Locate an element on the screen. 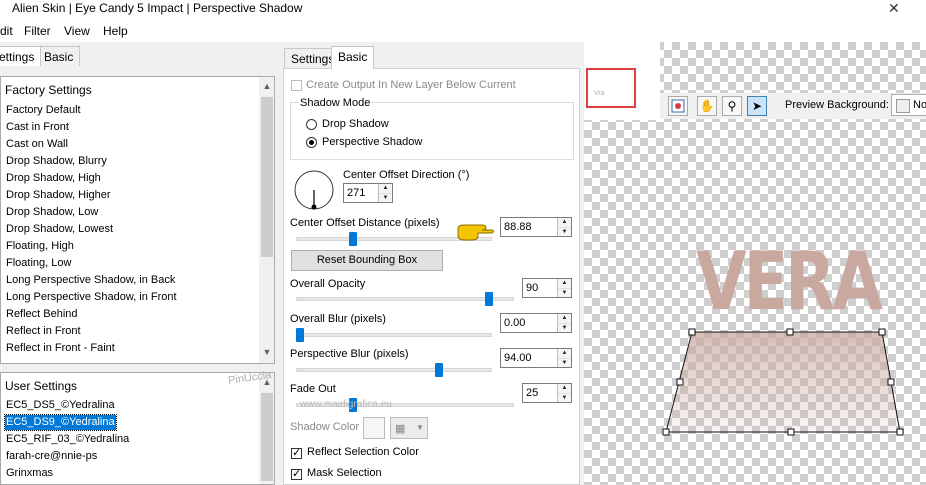  shadow-color-swatch is located at coordinates (374, 428).